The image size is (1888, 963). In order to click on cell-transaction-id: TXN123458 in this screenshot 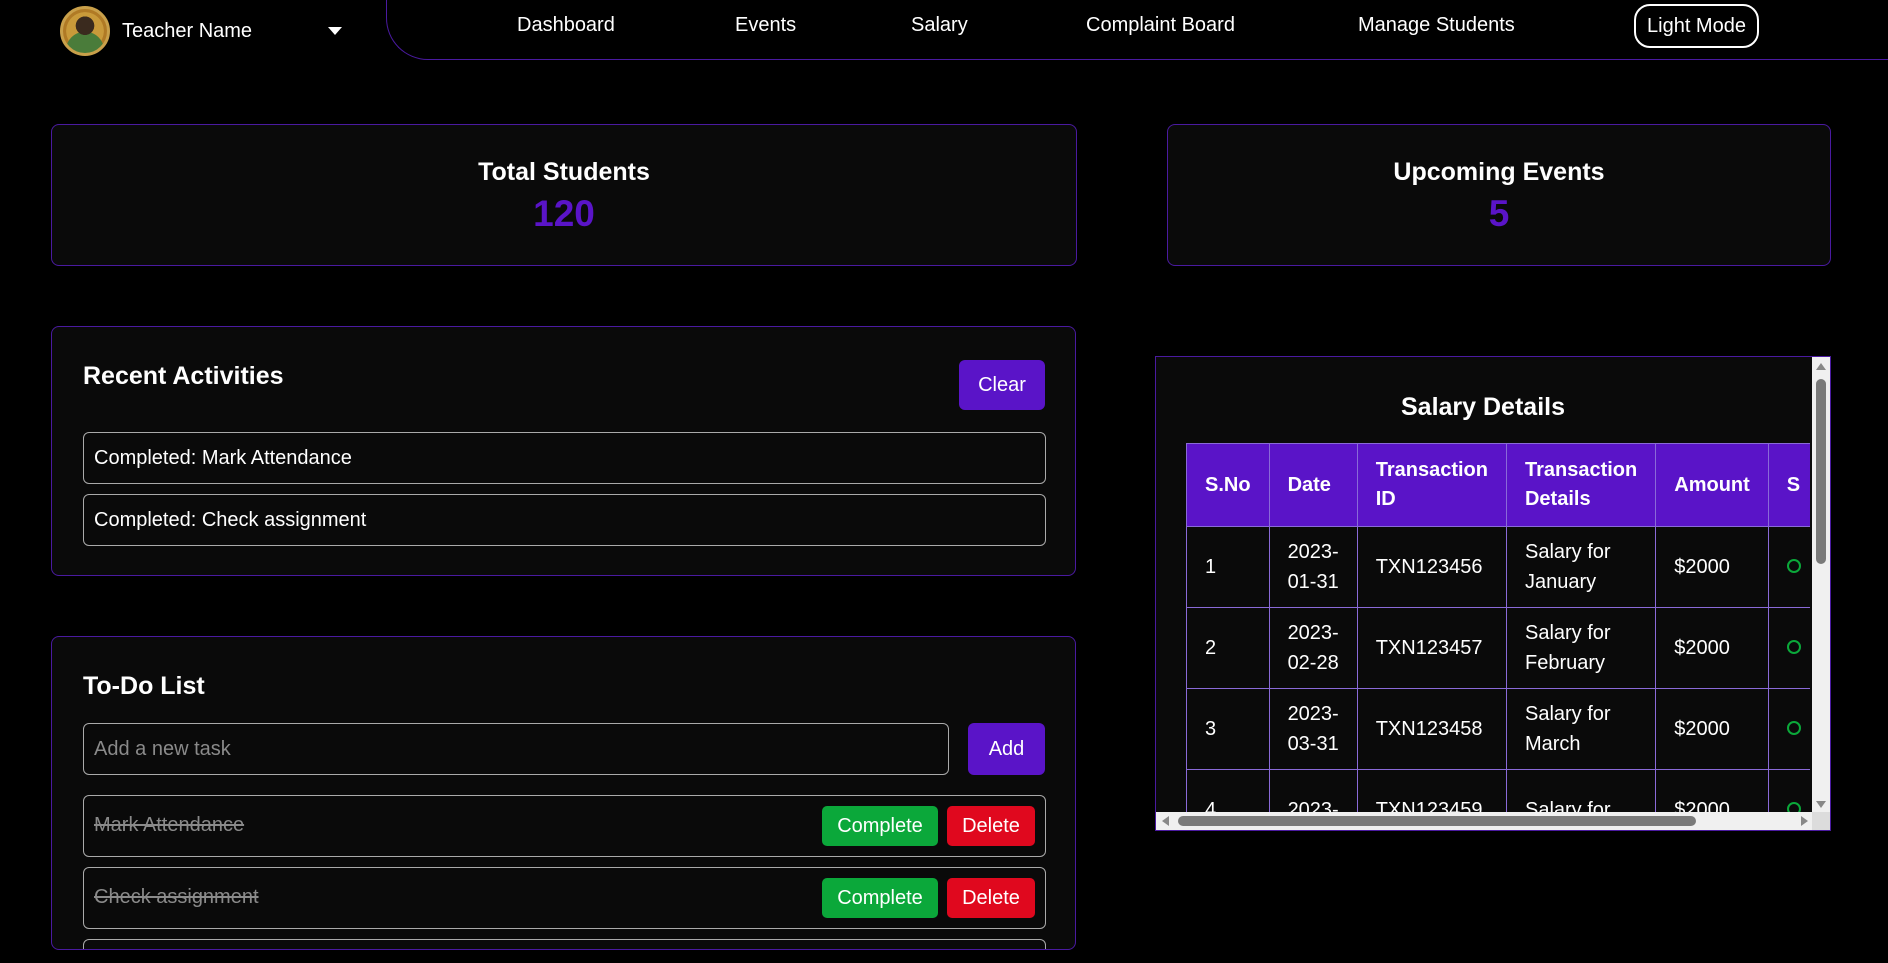, I will do `click(1431, 729)`.